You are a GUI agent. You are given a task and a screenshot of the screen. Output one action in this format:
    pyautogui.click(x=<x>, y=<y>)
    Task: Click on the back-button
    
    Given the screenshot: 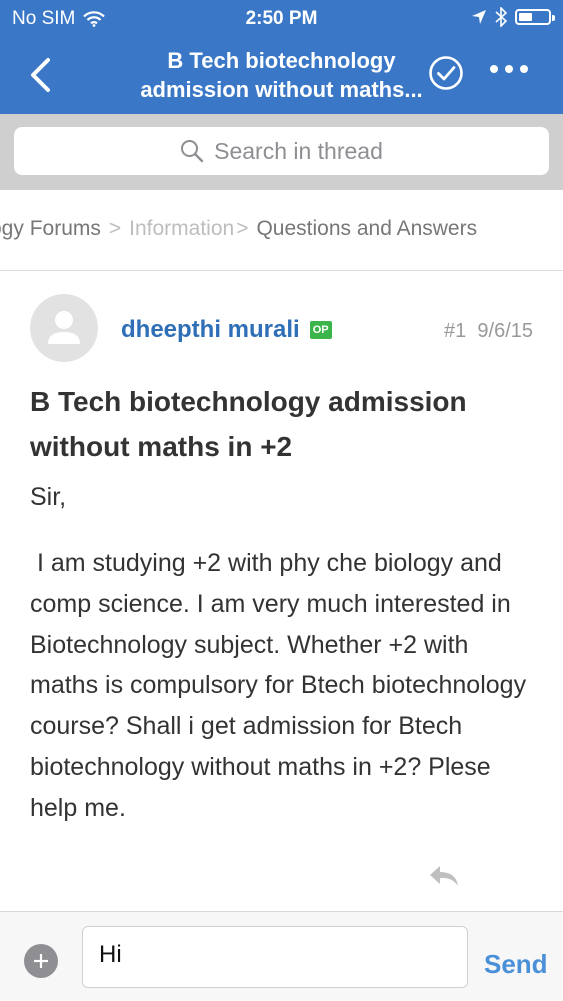 What is the action you would take?
    pyautogui.click(x=40, y=75)
    